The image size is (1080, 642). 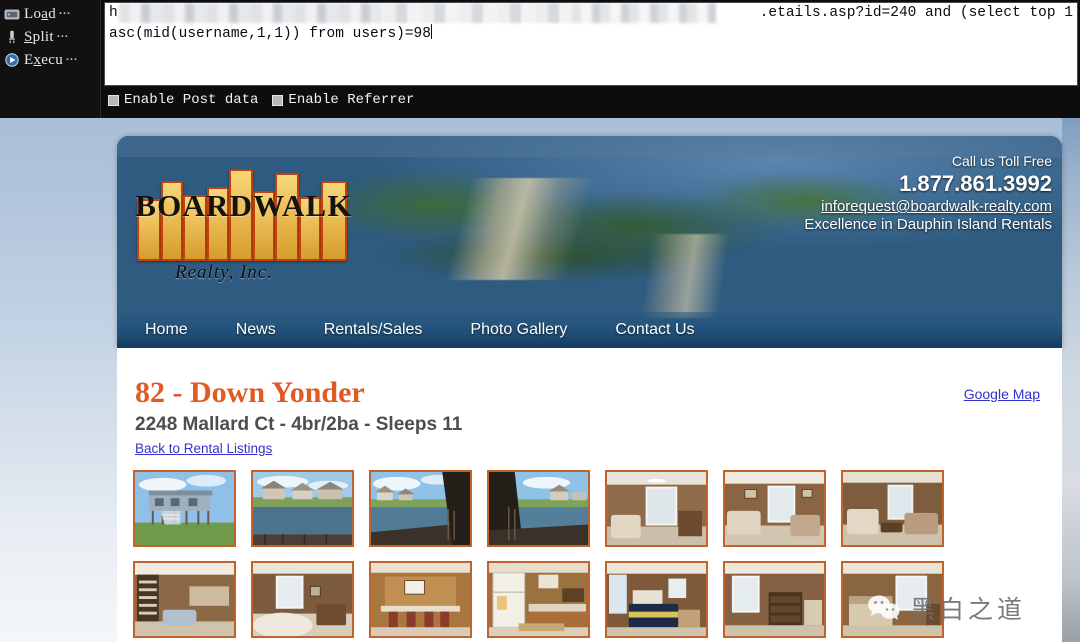 I want to click on url-suffix: .etails.asp?id=240 and (select top 1, so click(x=916, y=13).